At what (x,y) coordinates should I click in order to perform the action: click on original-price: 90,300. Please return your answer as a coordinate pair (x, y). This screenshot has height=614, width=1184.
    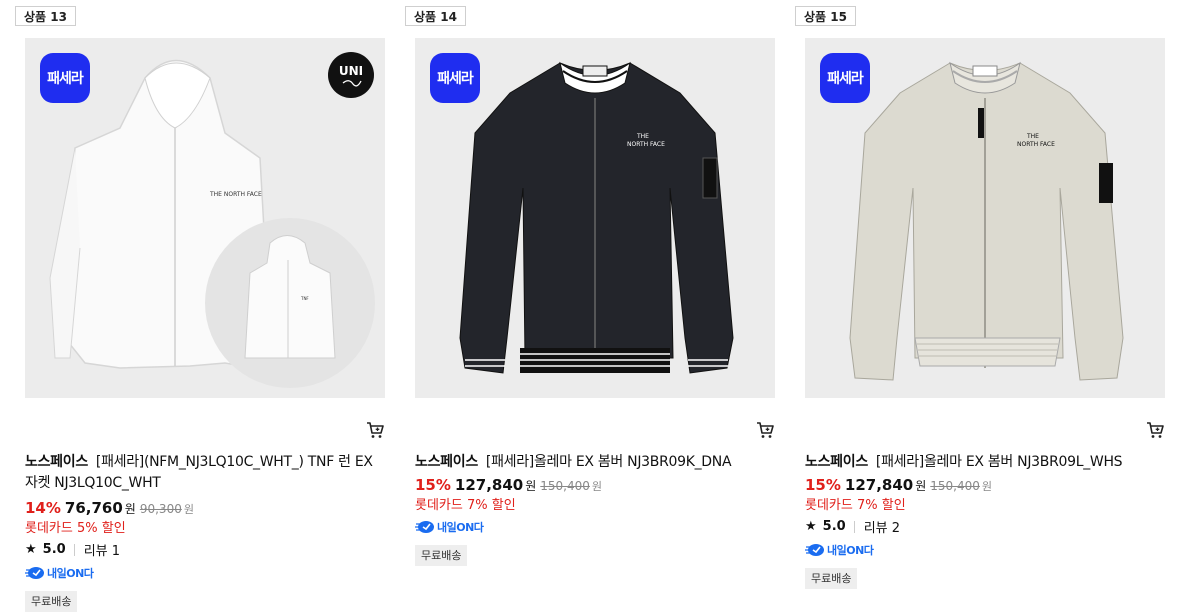
    Looking at the image, I should click on (160, 509).